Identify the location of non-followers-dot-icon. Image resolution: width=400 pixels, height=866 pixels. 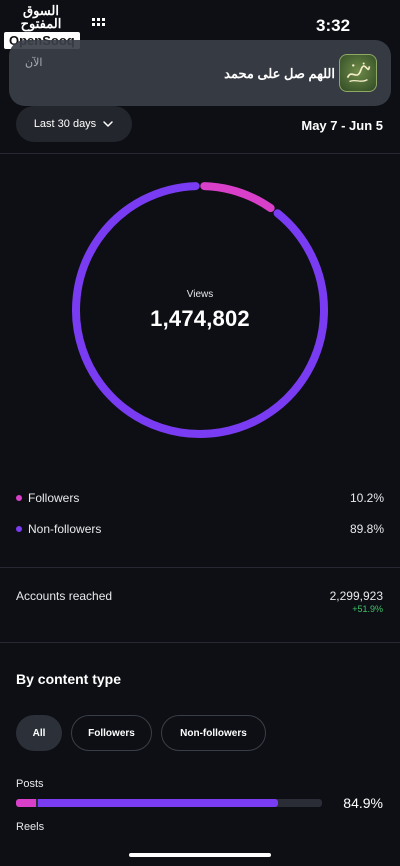
(19, 529).